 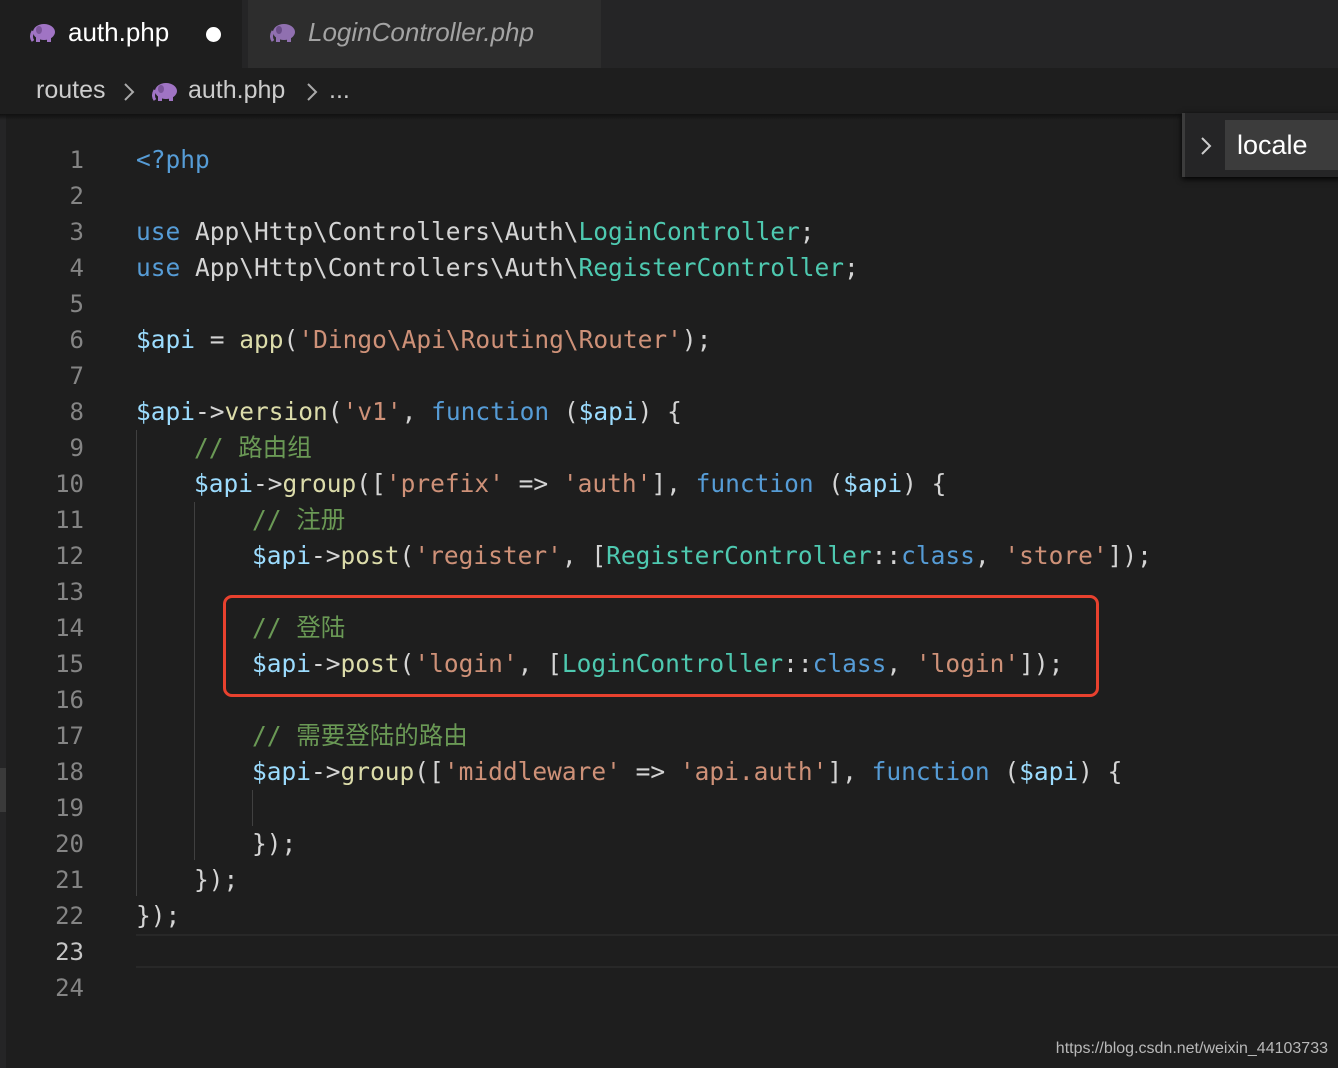 I want to click on code-token: function, so click(x=490, y=411).